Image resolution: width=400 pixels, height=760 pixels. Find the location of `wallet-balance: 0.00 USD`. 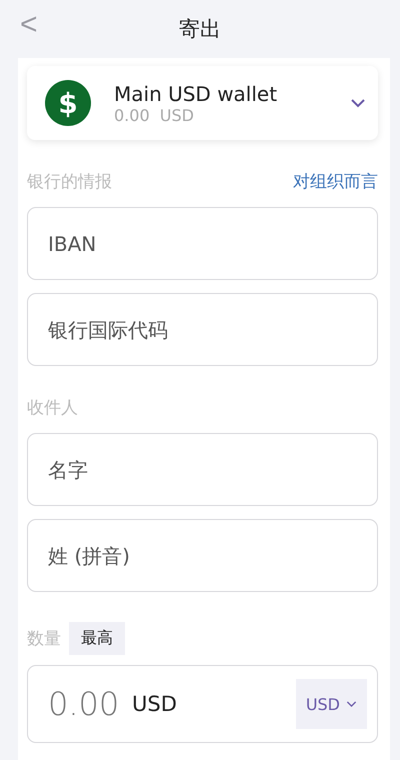

wallet-balance: 0.00 USD is located at coordinates (154, 115).